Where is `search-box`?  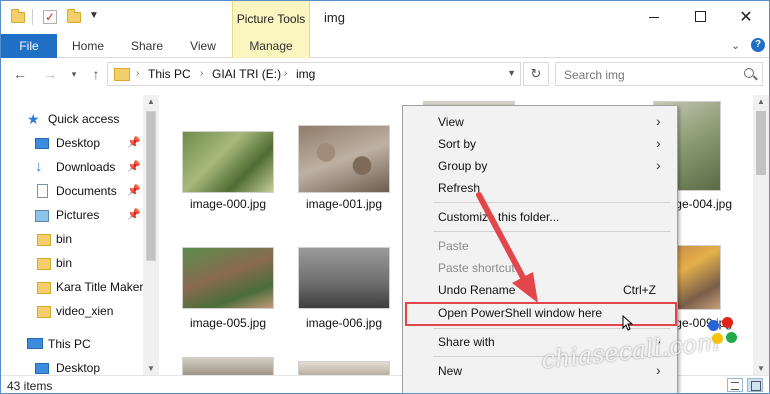
search-box is located at coordinates (659, 74).